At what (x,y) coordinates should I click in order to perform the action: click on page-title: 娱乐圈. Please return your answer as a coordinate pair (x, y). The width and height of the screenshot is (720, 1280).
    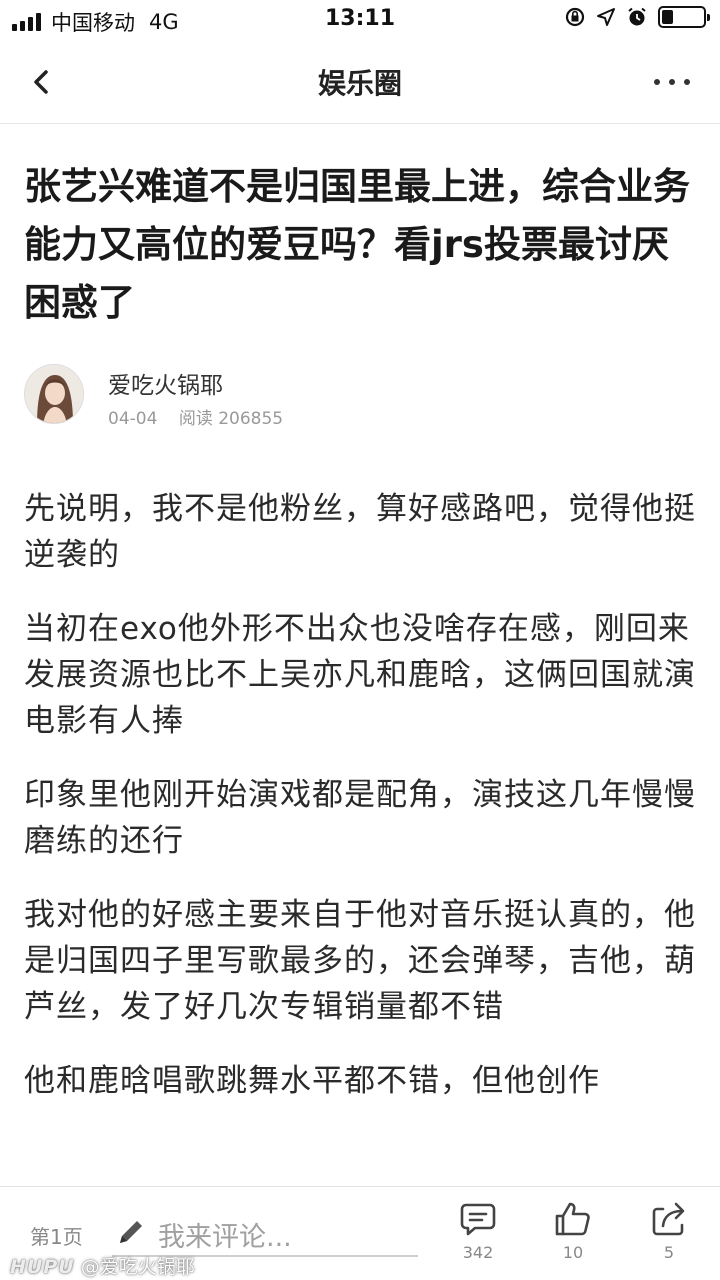
    Looking at the image, I should click on (359, 83).